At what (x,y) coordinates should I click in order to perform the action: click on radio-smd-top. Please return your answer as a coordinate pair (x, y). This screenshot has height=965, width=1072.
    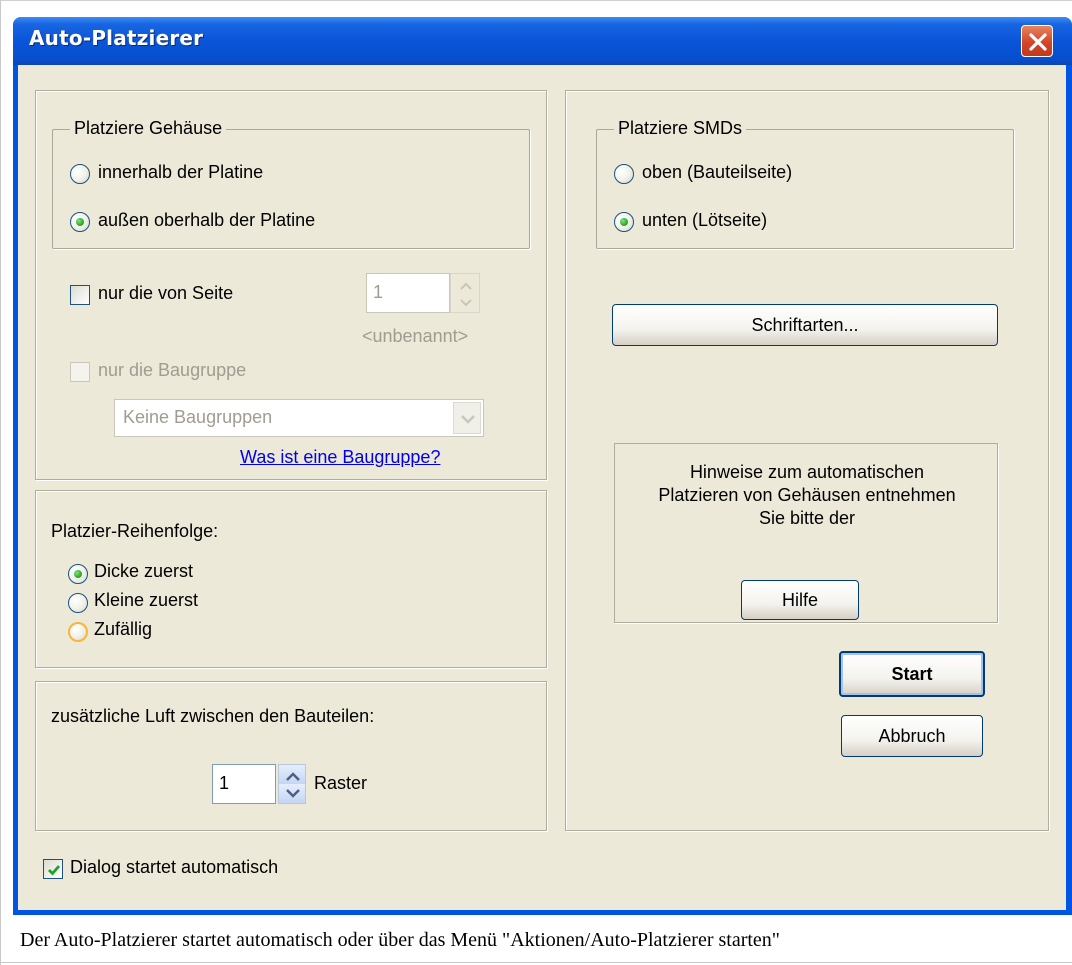
    Looking at the image, I should click on (624, 174).